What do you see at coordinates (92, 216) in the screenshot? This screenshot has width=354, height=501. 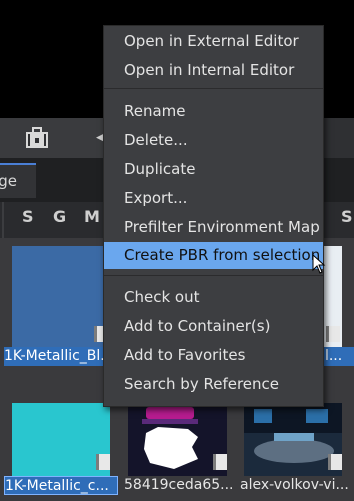 I see `filter-m-button: M` at bounding box center [92, 216].